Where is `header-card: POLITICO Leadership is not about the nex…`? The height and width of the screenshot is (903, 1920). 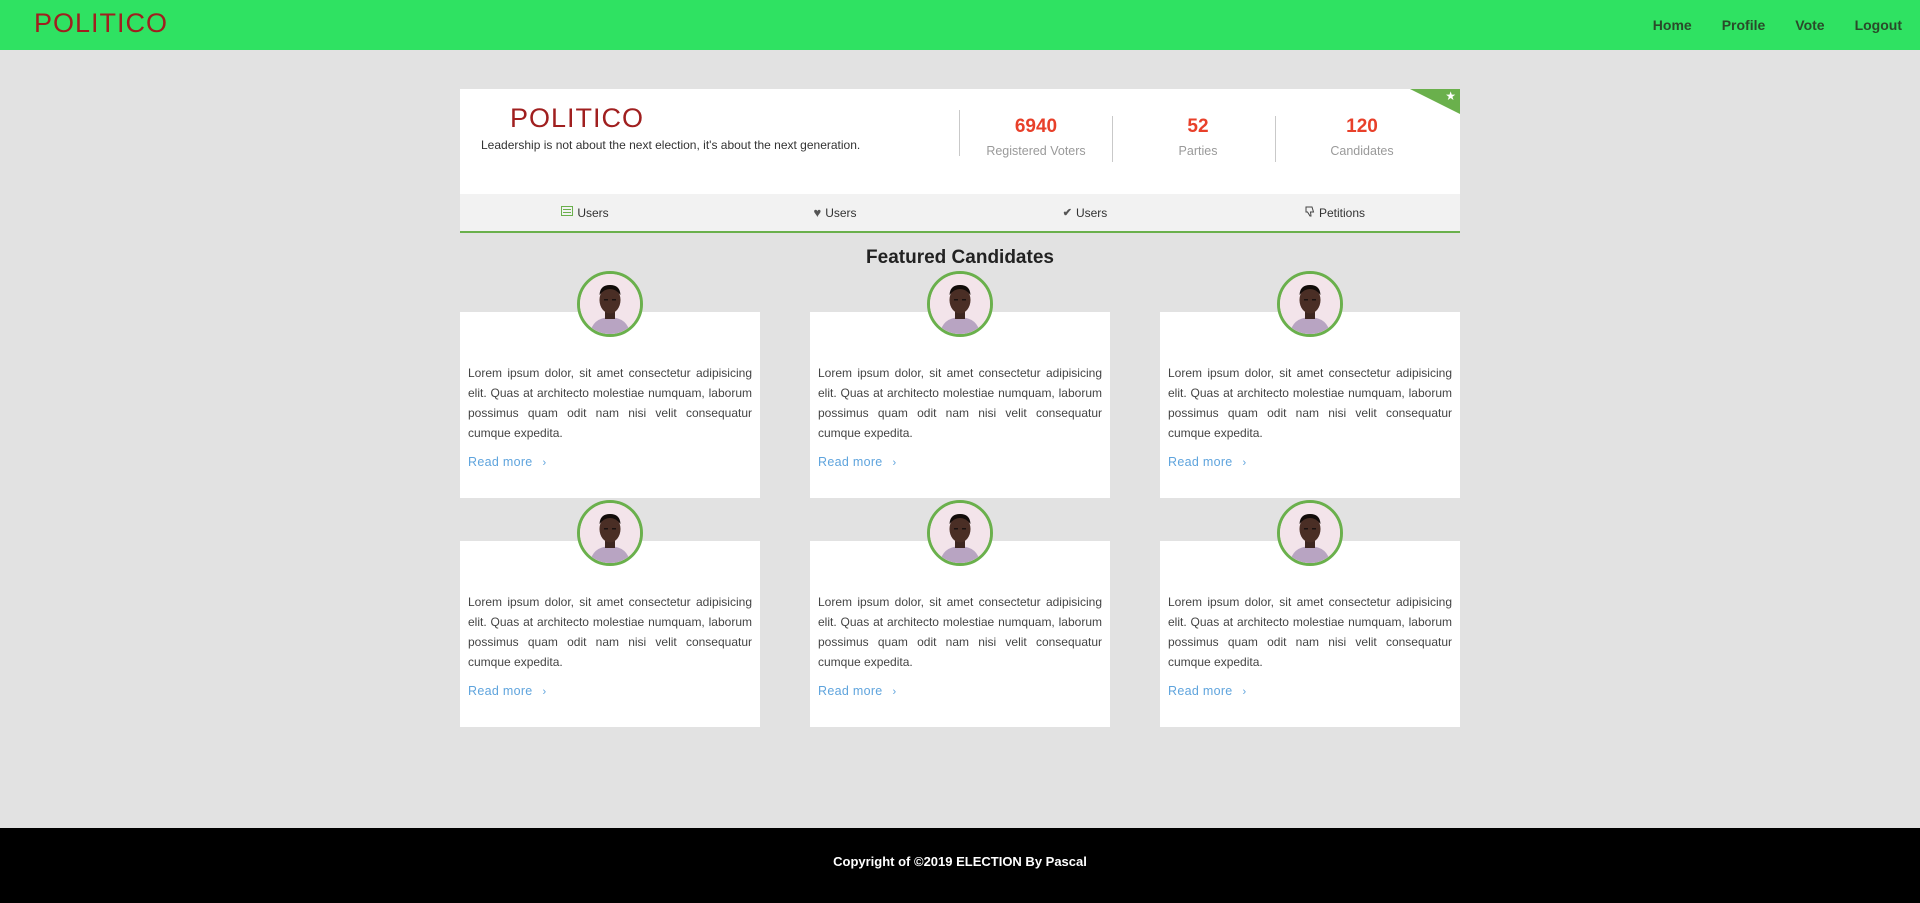
header-card: POLITICO Leadership is not about the nex… is located at coordinates (960, 141).